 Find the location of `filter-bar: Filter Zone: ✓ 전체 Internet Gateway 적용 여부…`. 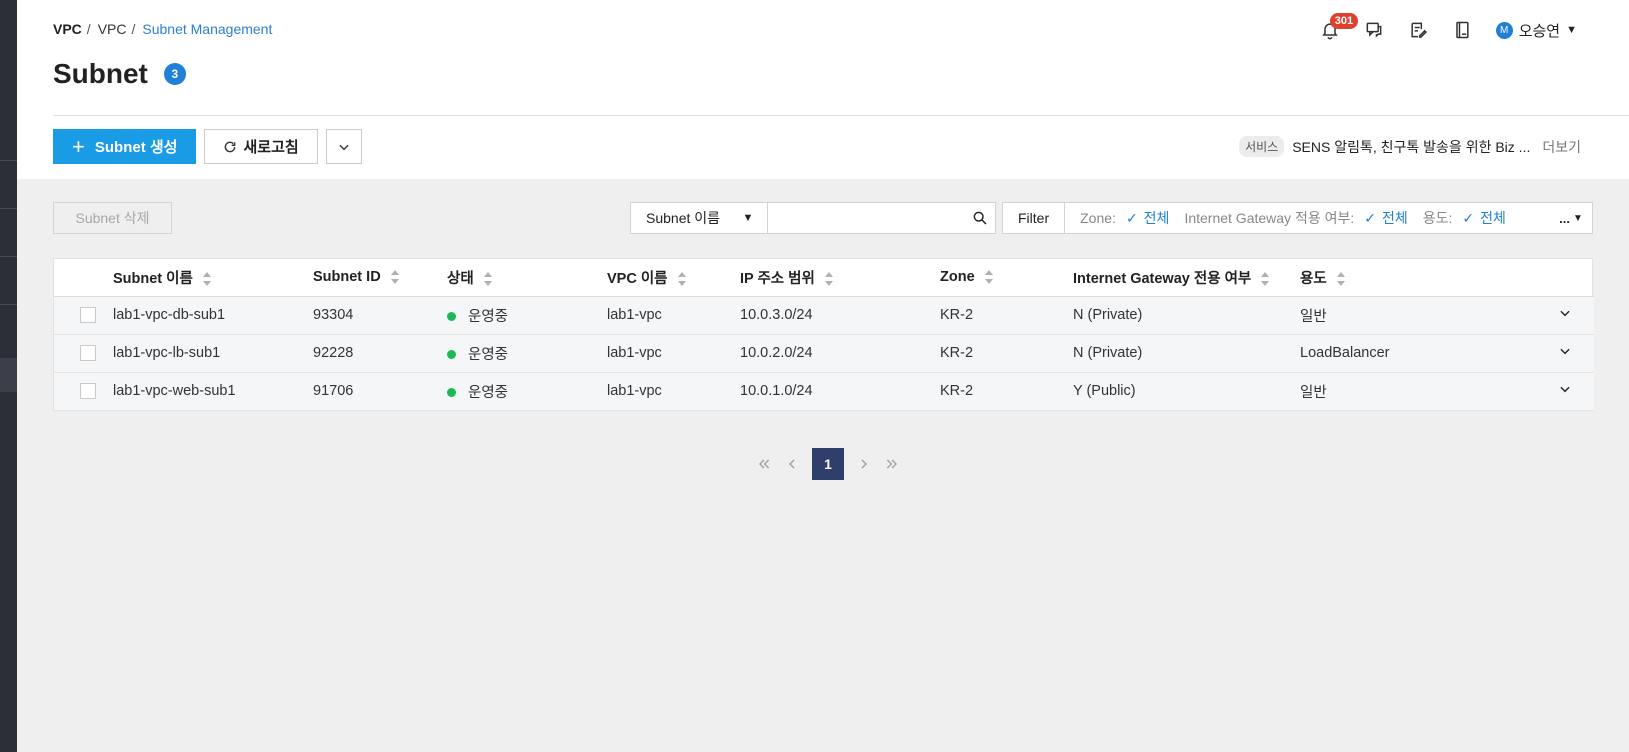

filter-bar: Filter Zone: ✓ 전체 Internet Gateway 적용 여부… is located at coordinates (1297, 218).